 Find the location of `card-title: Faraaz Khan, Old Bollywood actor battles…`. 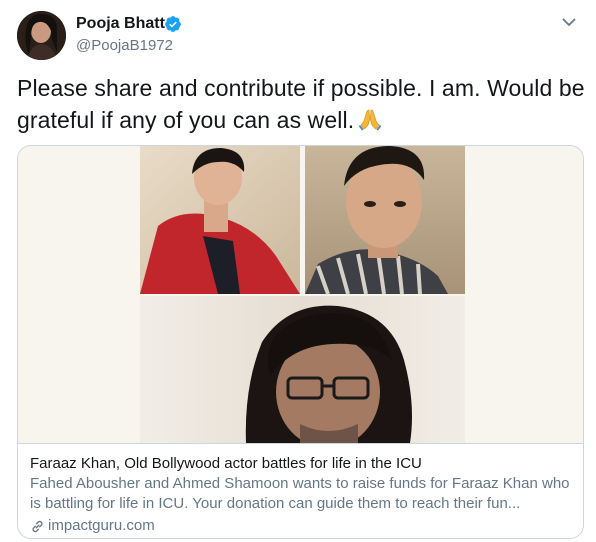

card-title: Faraaz Khan, Old Bollywood actor battles… is located at coordinates (300, 464).